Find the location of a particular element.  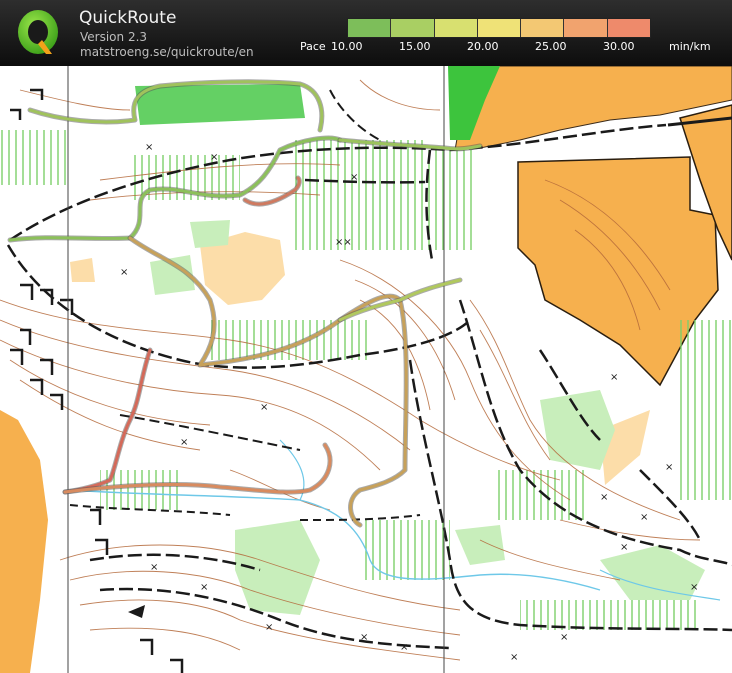

app-title: QuickRoute is located at coordinates (128, 18).